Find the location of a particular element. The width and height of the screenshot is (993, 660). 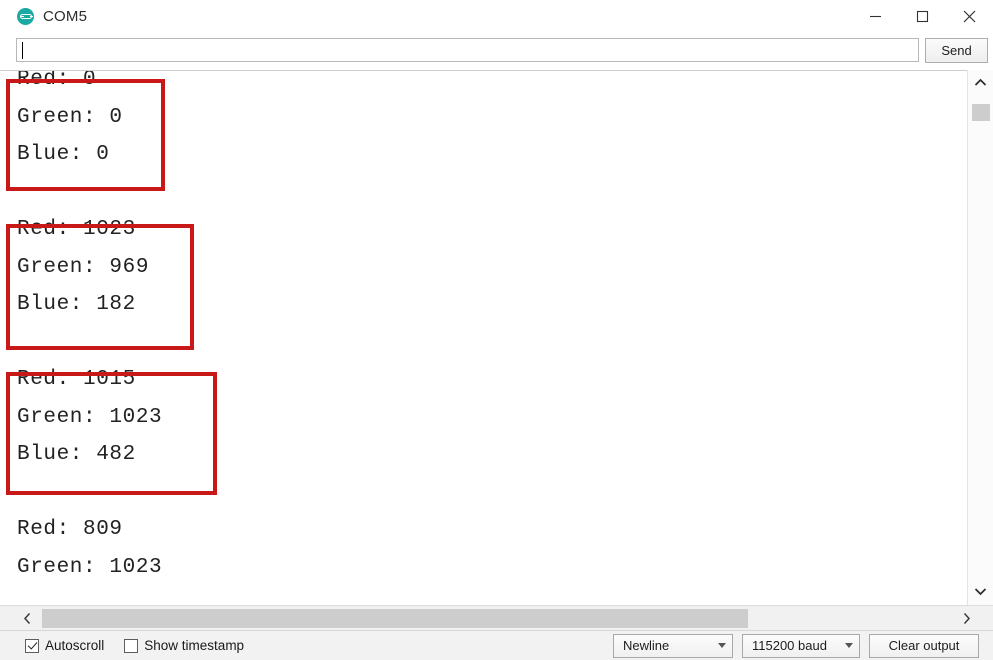

vertical-scrollbar-thumb is located at coordinates (981, 112).